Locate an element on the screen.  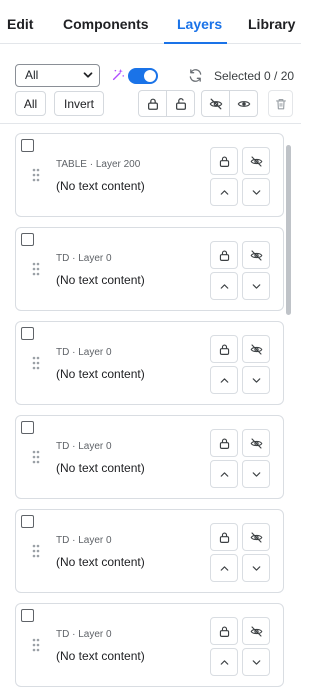
refresh-icon is located at coordinates (195, 75).